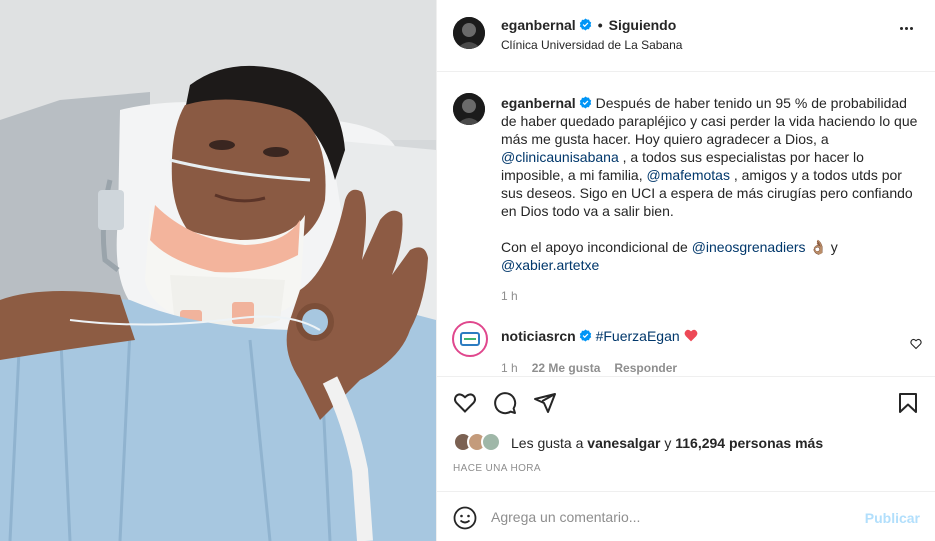  What do you see at coordinates (469, 109) in the screenshot?
I see `caption-avatar` at bounding box center [469, 109].